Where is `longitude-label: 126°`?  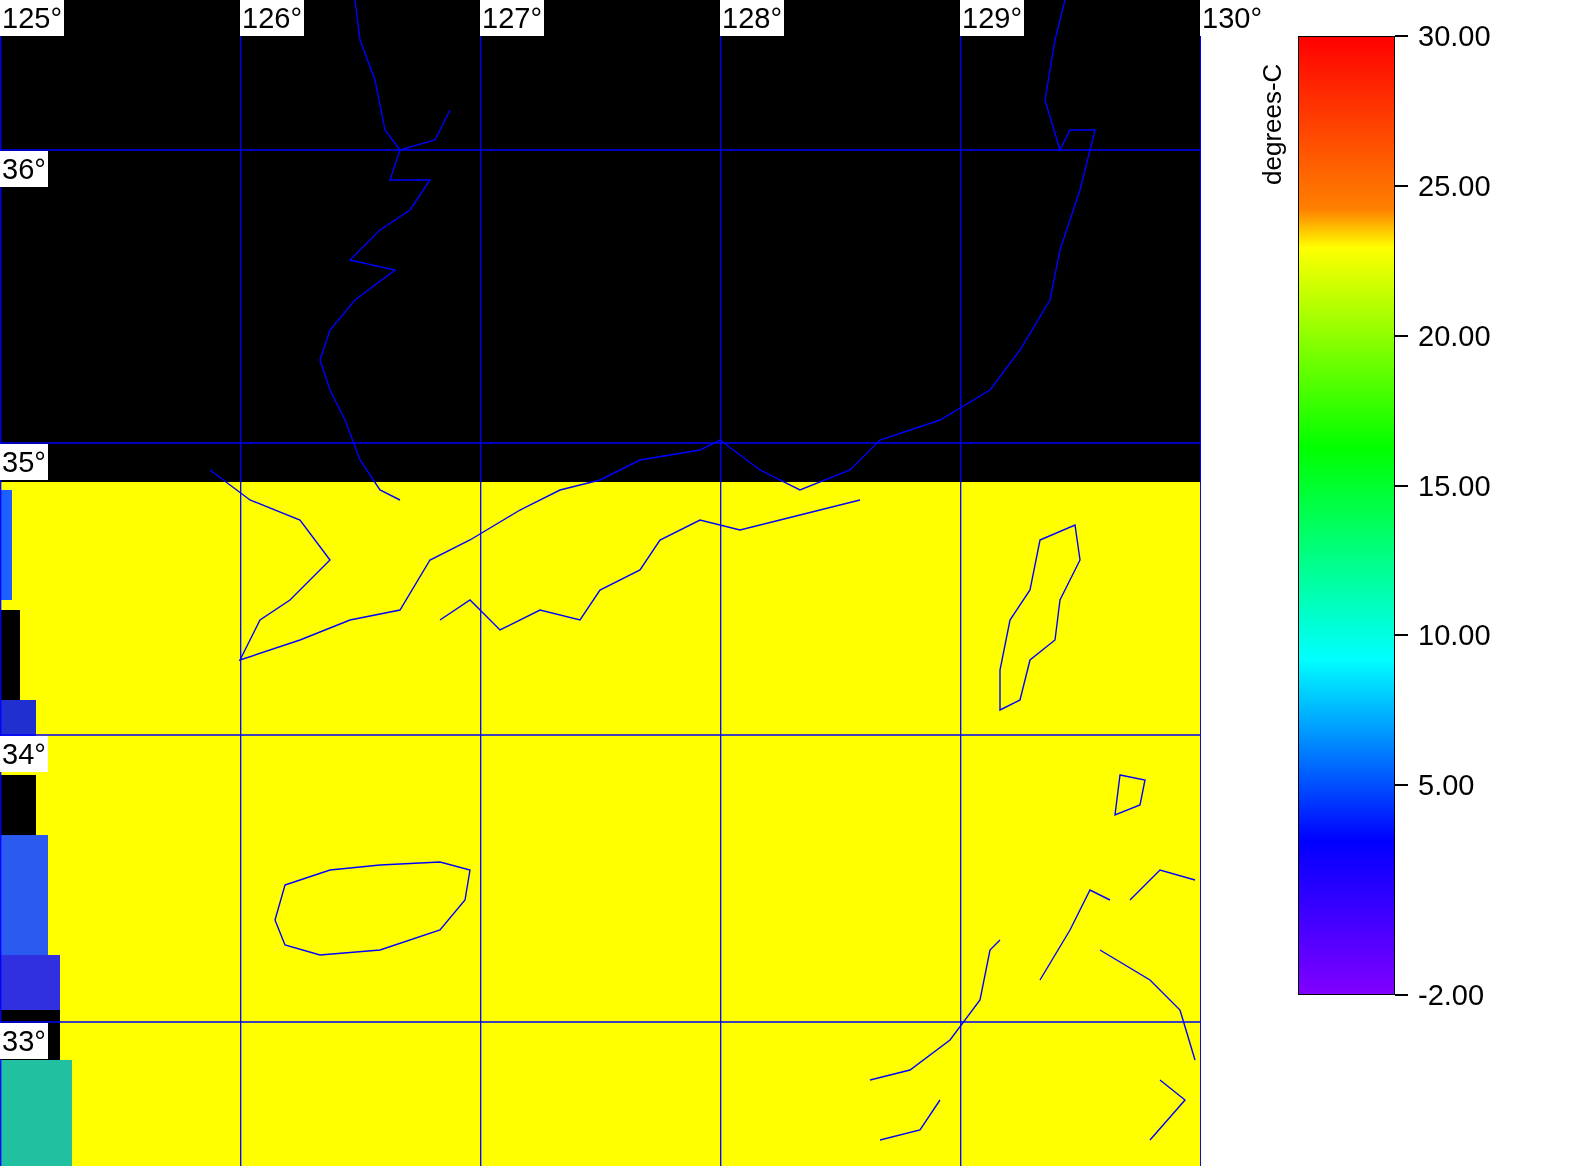
longitude-label: 126° is located at coordinates (272, 18).